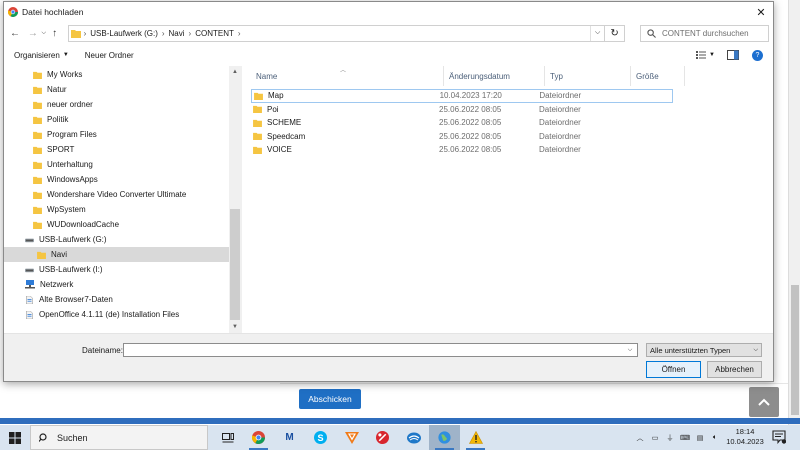 The image size is (800, 450). I want to click on view-options-button: ▼, so click(705, 55).